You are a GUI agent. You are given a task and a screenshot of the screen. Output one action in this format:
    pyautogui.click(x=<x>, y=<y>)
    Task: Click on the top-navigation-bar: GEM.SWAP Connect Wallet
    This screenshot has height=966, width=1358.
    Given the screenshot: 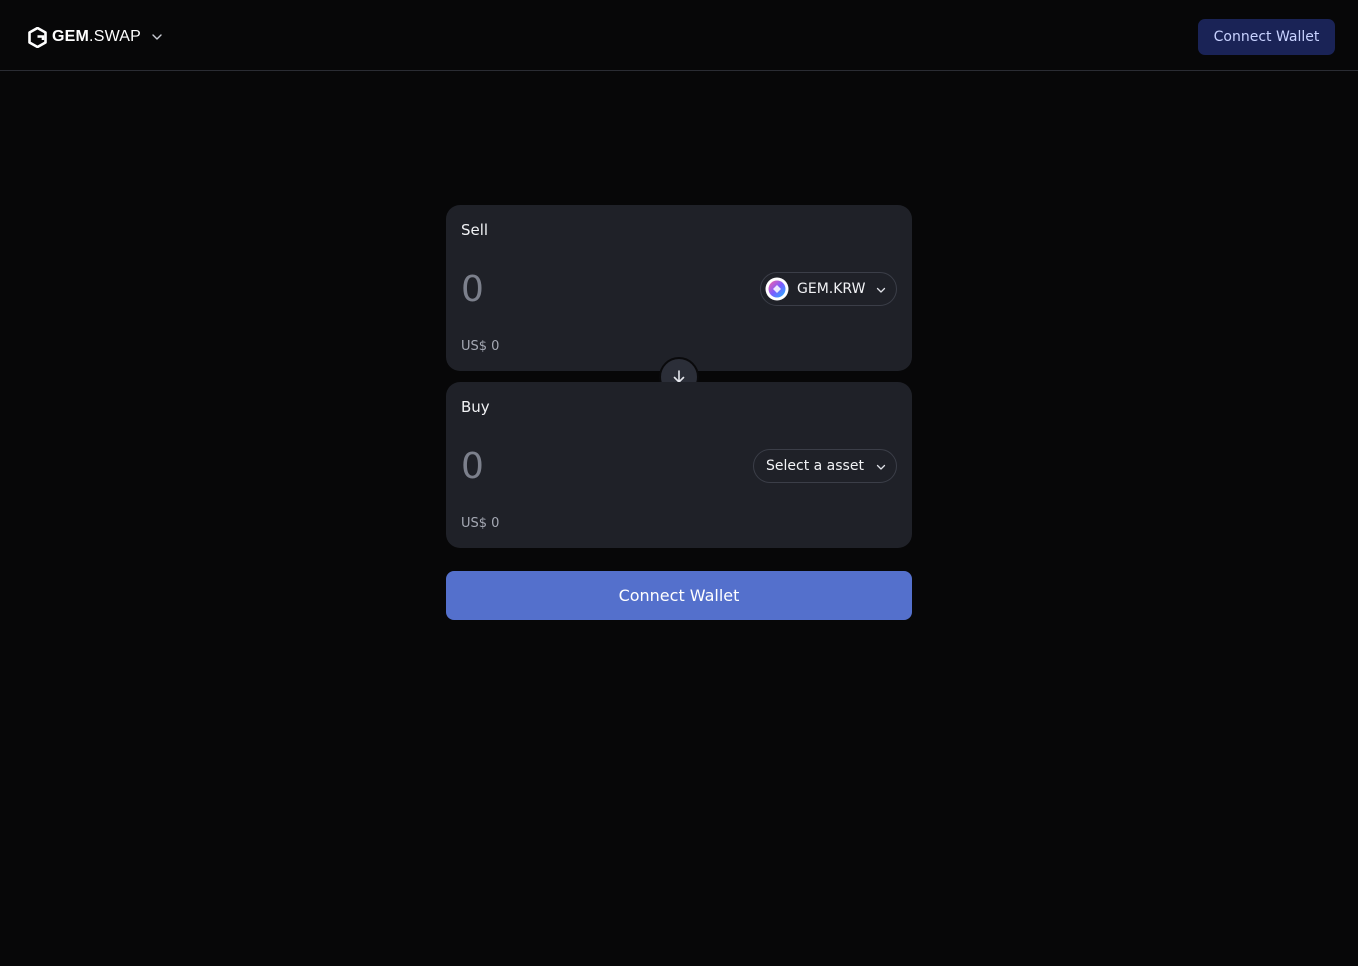 What is the action you would take?
    pyautogui.click(x=679, y=35)
    